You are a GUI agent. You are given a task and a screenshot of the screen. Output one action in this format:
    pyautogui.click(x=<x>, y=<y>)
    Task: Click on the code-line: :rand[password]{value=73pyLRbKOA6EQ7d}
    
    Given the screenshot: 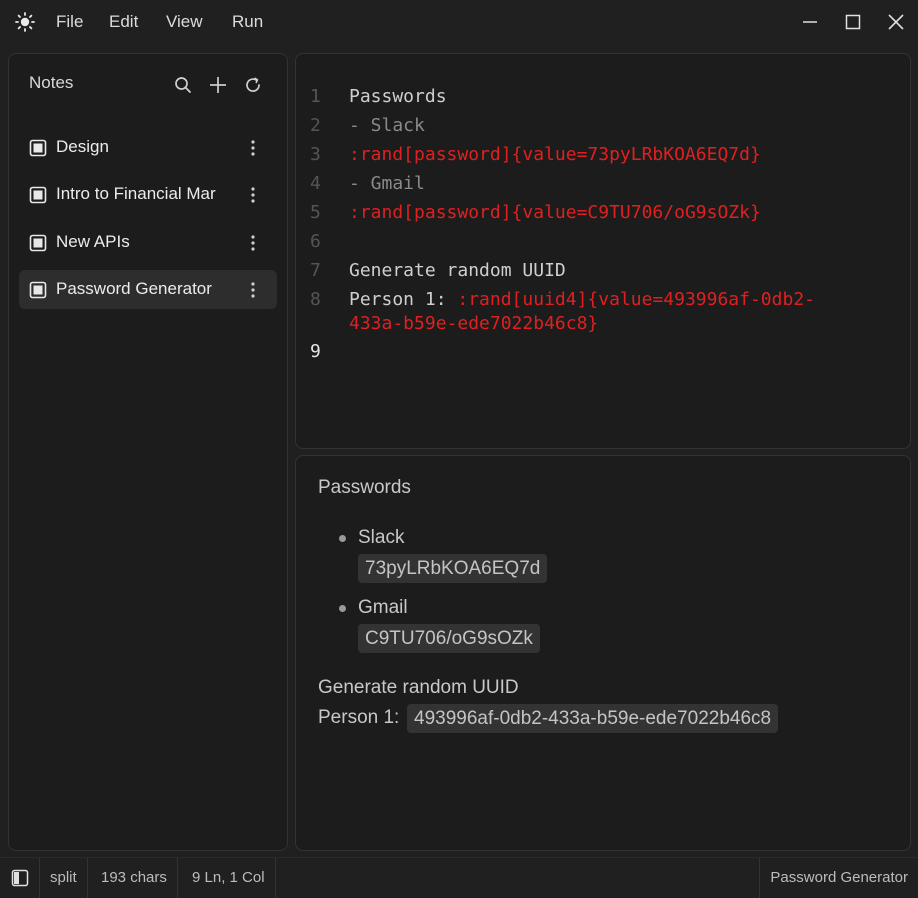 What is the action you would take?
    pyautogui.click(x=555, y=154)
    